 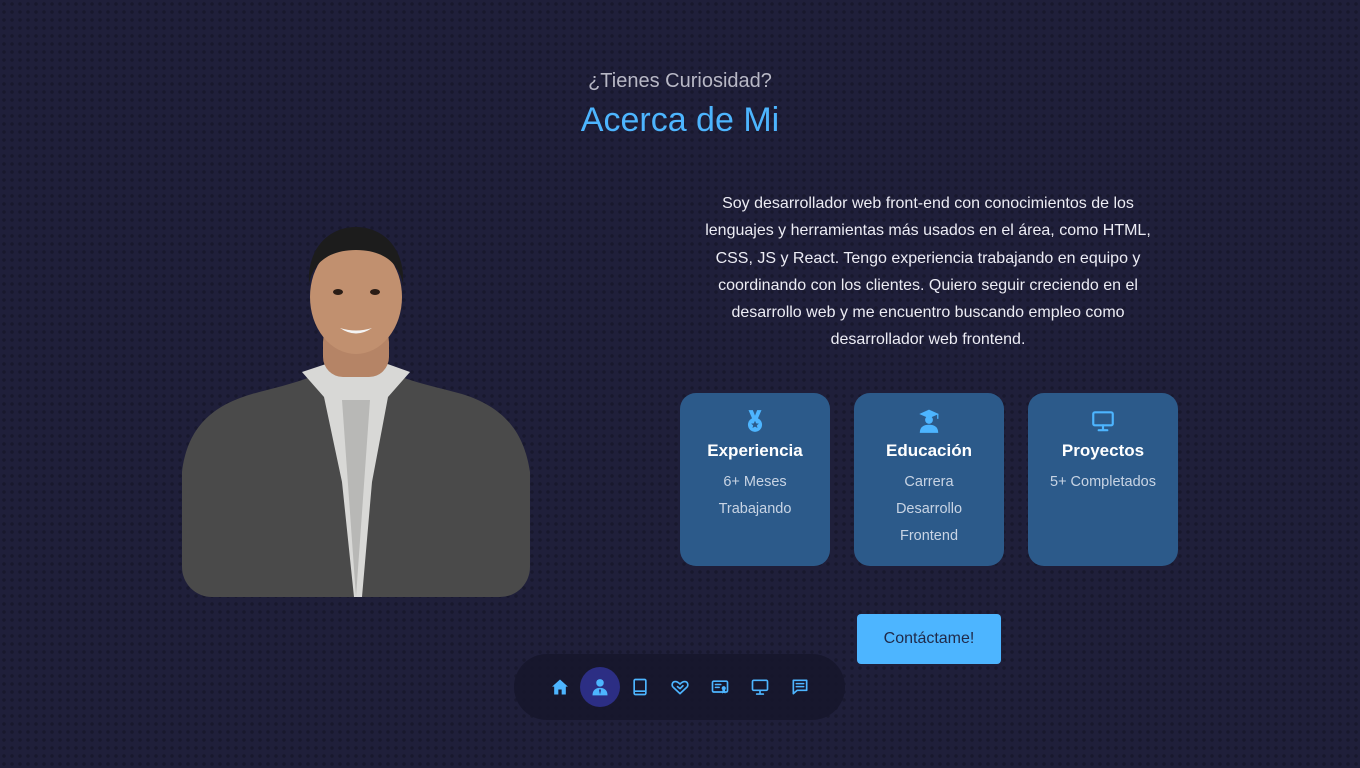 I want to click on nav-portfolio, so click(x=760, y=687).